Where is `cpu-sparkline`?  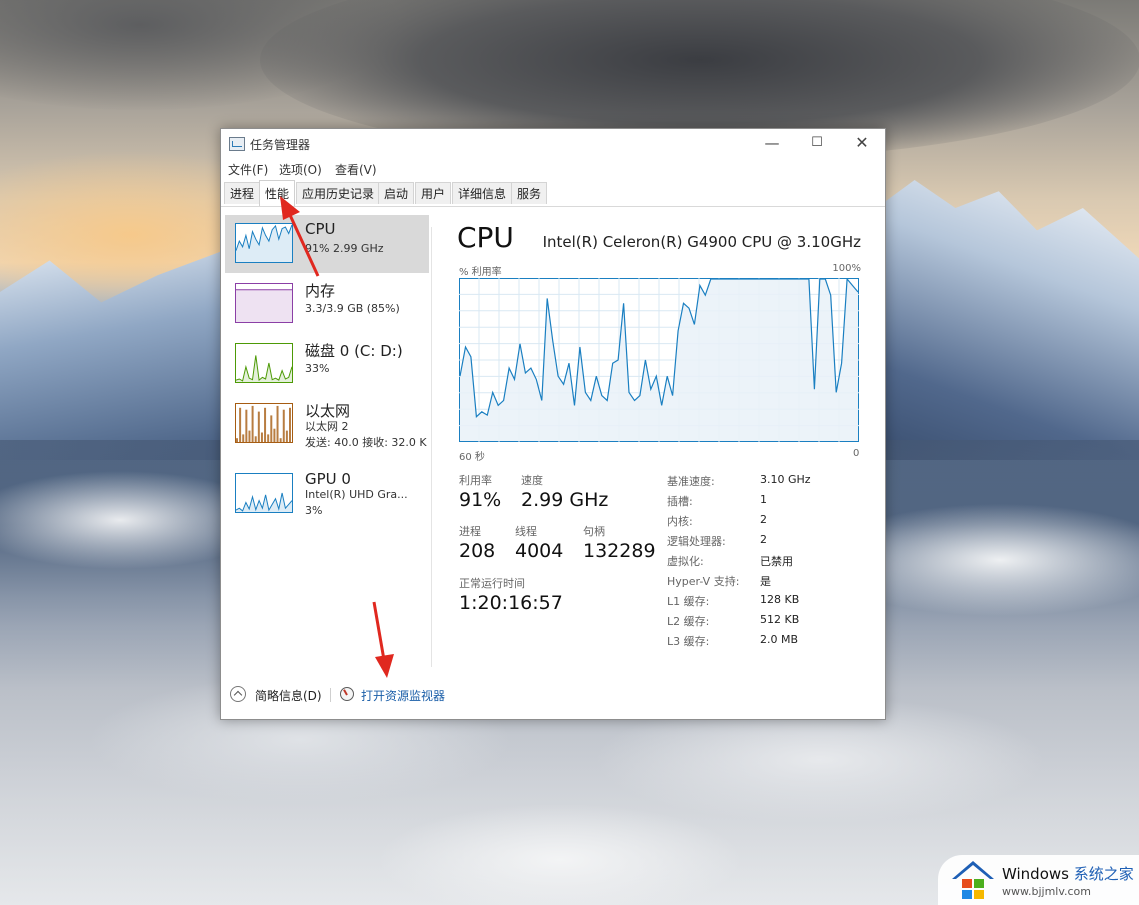
cpu-sparkline is located at coordinates (264, 243).